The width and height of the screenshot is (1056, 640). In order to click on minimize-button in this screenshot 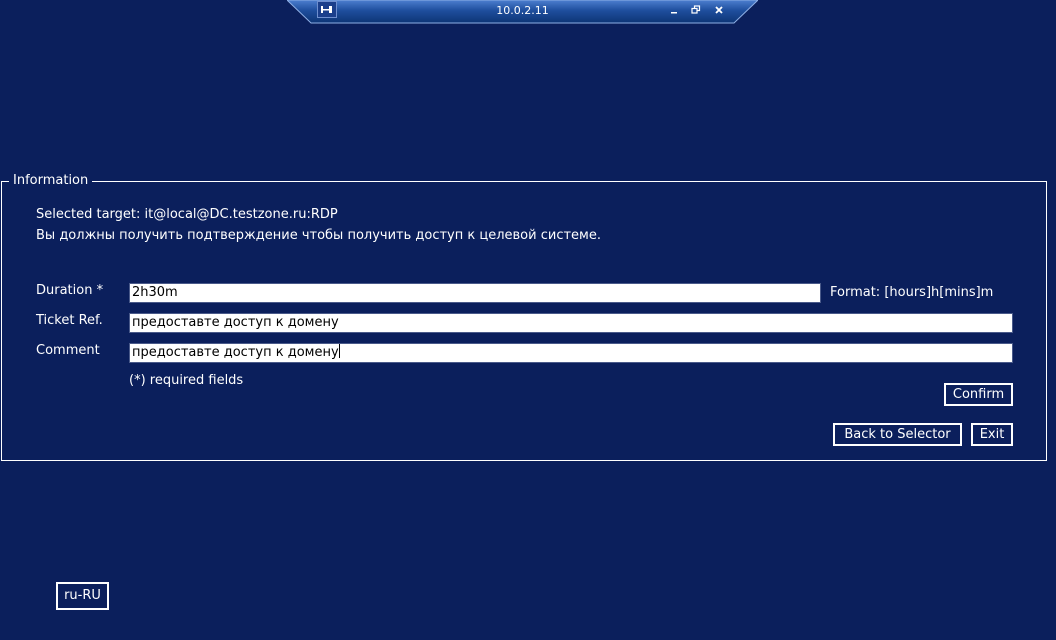, I will do `click(674, 9)`.